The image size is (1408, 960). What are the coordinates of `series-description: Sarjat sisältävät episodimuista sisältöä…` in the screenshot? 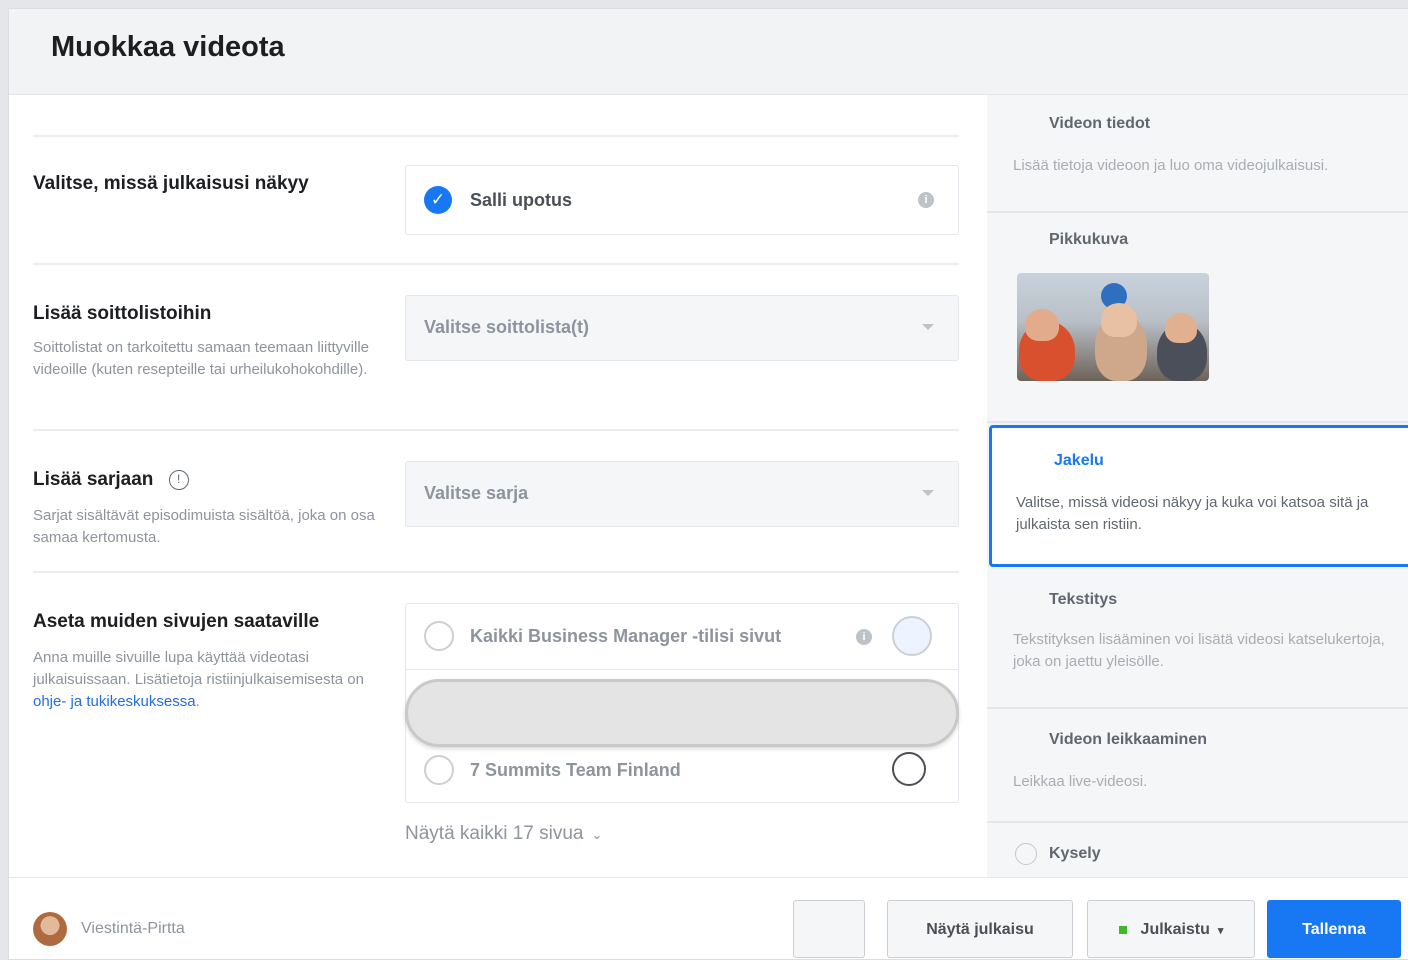 It's located at (204, 526).